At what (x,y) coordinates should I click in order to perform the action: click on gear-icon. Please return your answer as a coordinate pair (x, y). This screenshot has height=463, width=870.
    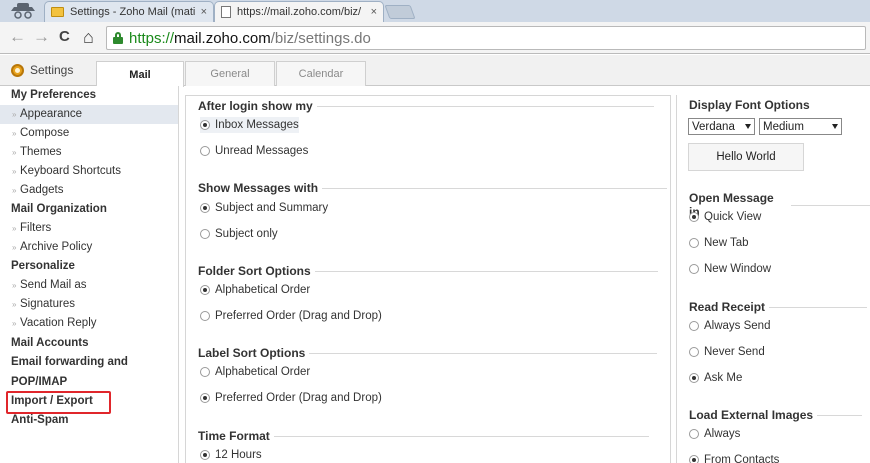
    Looking at the image, I should click on (17, 70).